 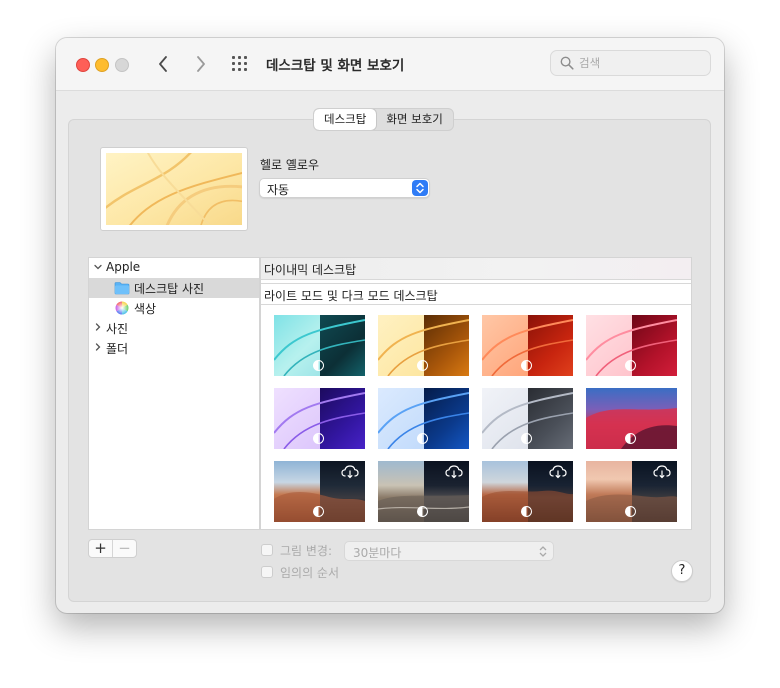 I want to click on sidebar-item-colors: 색상, so click(x=174, y=308).